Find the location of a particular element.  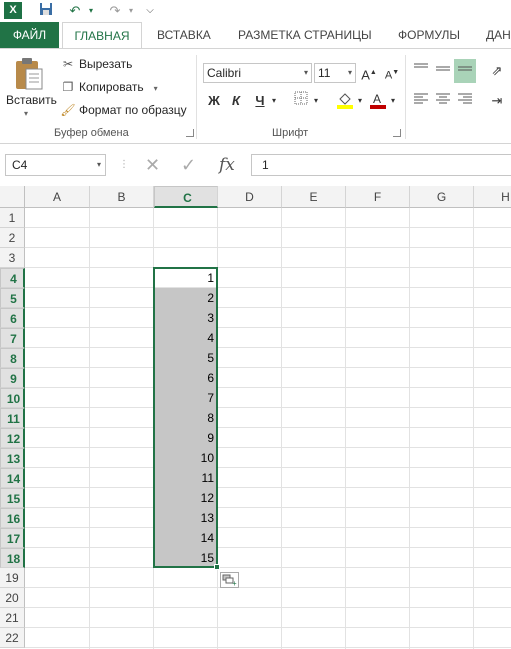

name-box: C4 ▾ is located at coordinates (55, 165).